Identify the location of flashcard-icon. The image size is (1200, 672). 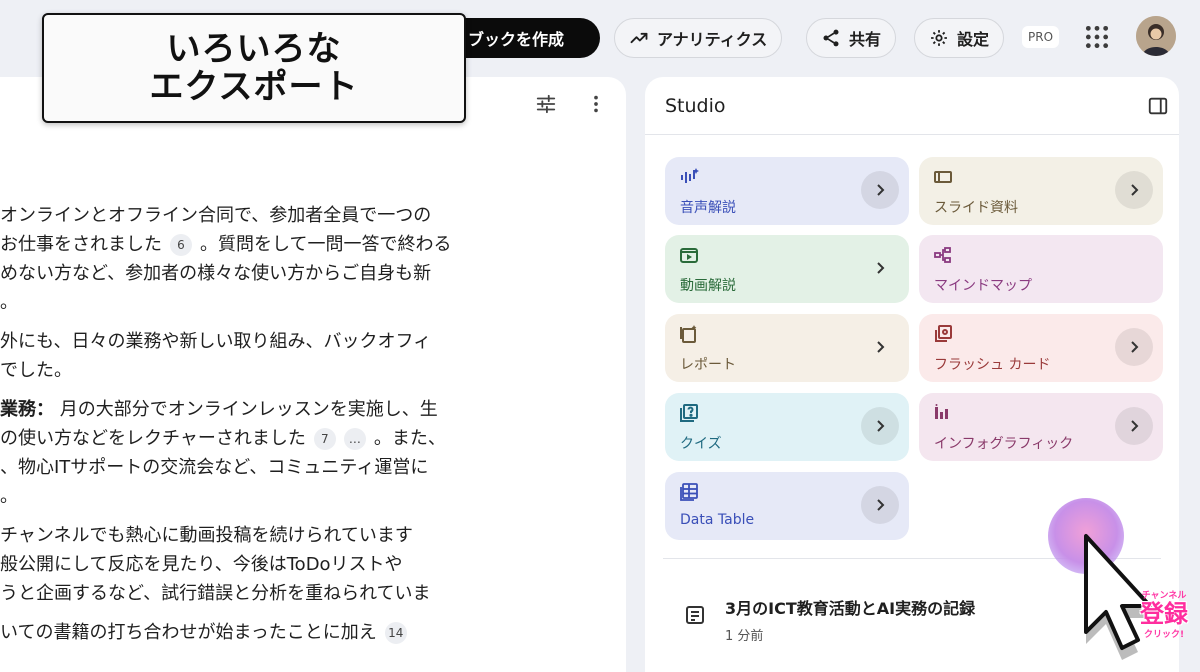
(943, 333).